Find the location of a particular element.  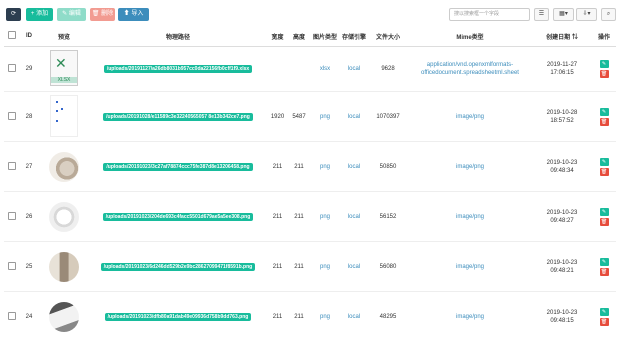

cell-date: 2019-10-23 09:48:27 is located at coordinates (562, 216).